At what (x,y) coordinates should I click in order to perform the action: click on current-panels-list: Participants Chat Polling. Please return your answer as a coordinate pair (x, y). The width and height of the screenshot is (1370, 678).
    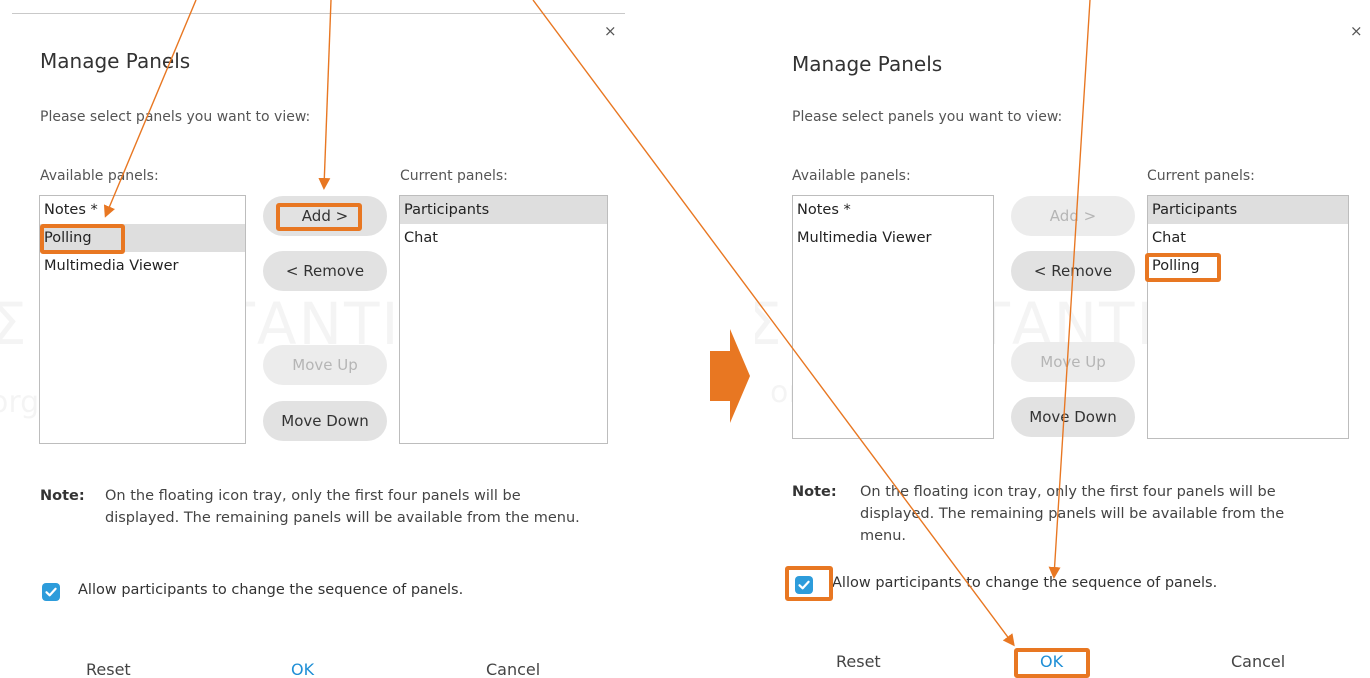
    Looking at the image, I should click on (1248, 317).